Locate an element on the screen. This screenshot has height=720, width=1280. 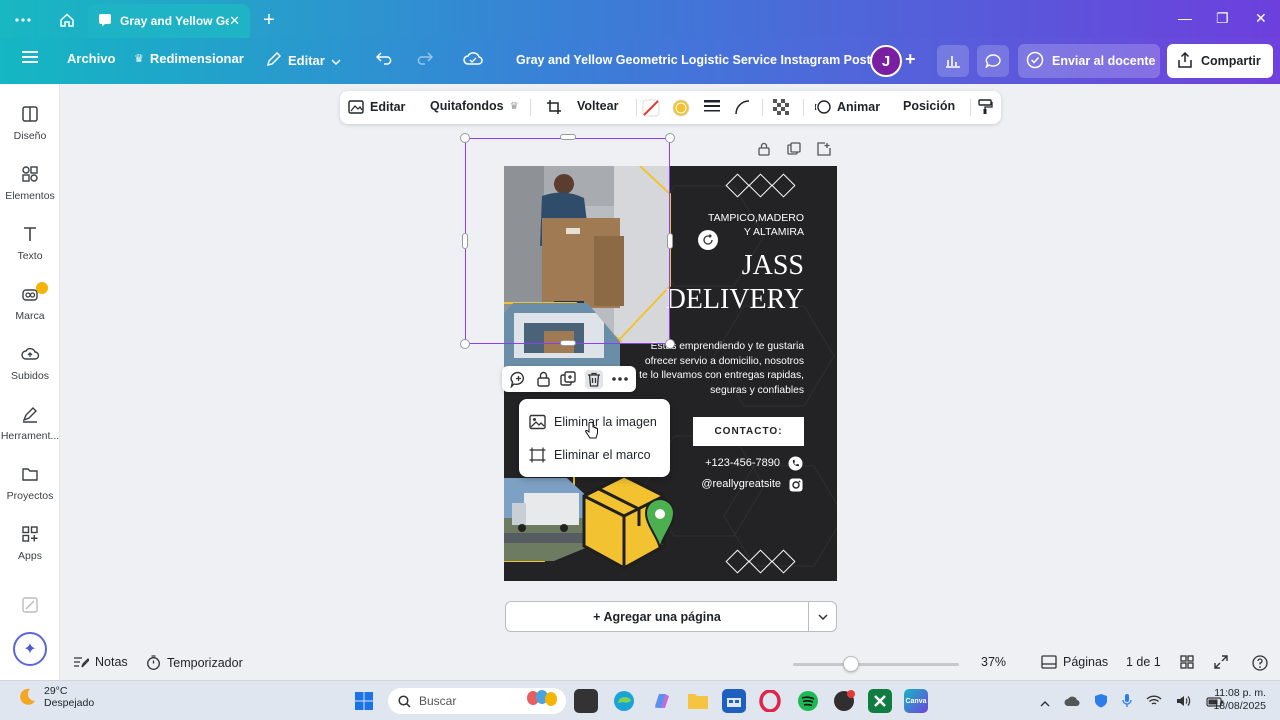
flip-button: Voltear is located at coordinates (597, 106).